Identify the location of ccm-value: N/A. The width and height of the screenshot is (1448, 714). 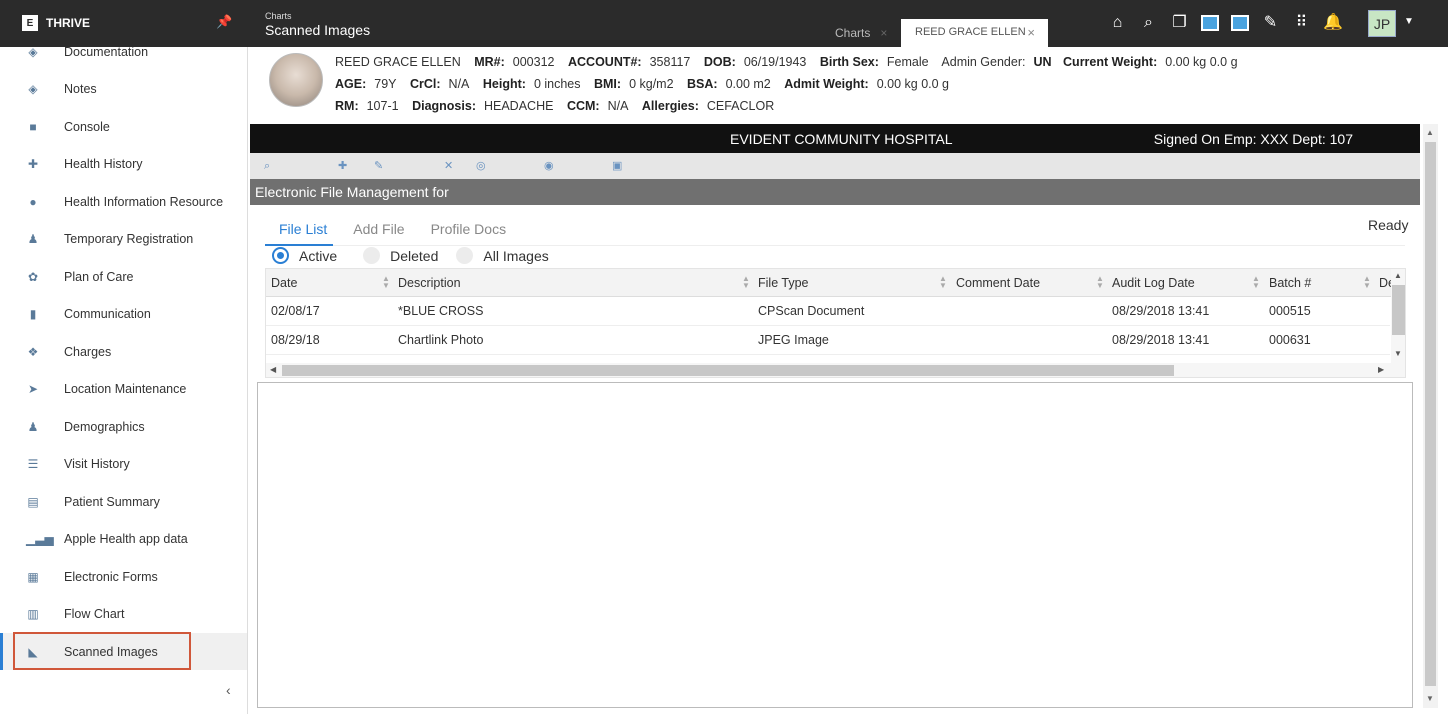
(618, 106).